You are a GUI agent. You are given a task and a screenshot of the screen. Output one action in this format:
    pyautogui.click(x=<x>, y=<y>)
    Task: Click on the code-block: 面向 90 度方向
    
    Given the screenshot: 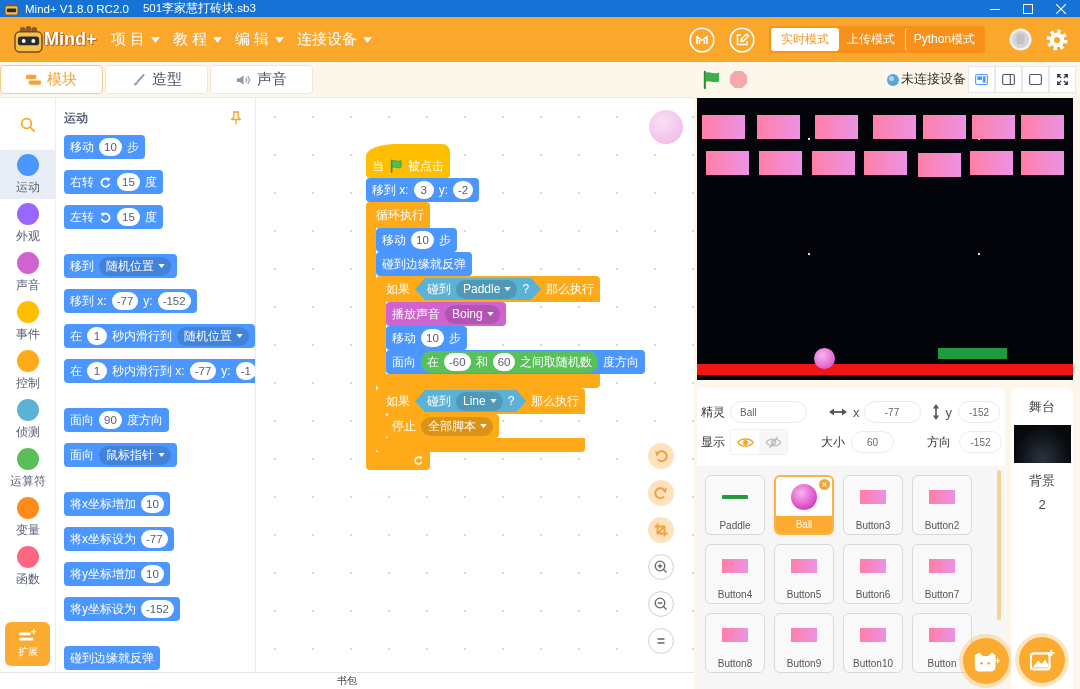 What is the action you would take?
    pyautogui.click(x=116, y=420)
    